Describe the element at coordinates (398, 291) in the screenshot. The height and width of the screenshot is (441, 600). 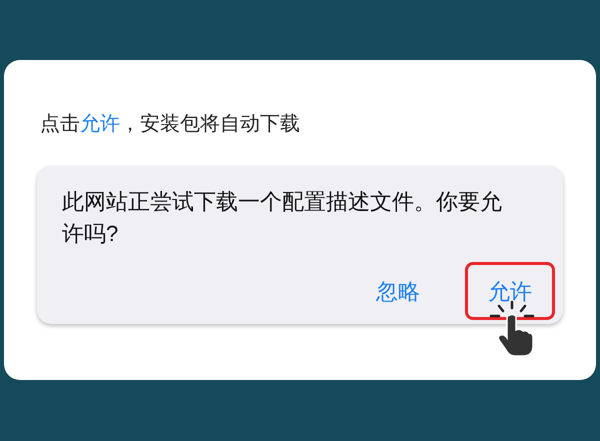
I see `dialog-button: 忽略` at that location.